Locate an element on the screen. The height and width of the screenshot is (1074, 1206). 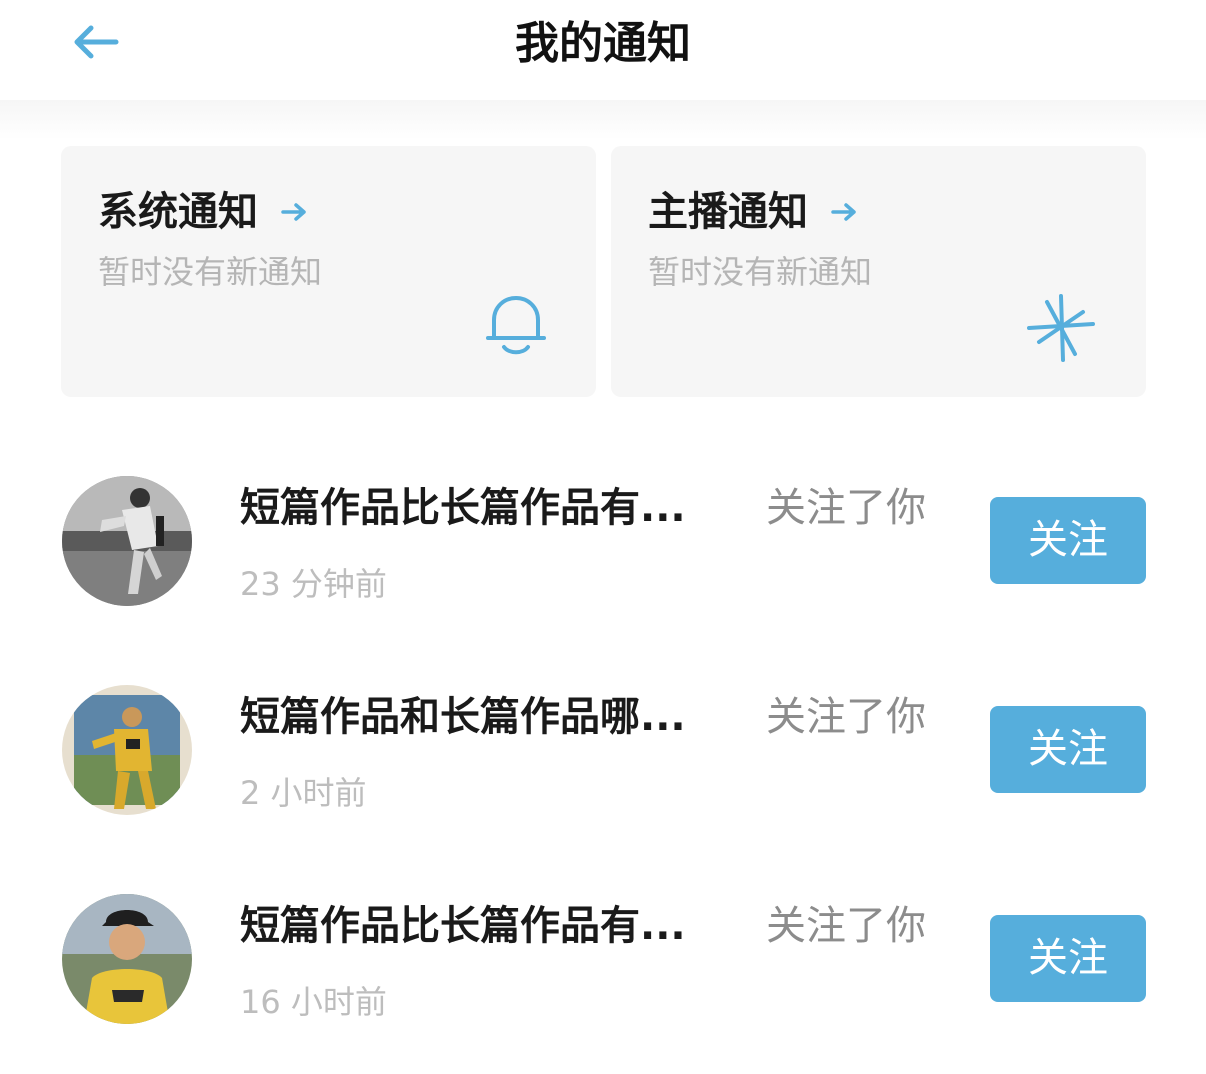
notification-time: 16 小时前 is located at coordinates (313, 1002).